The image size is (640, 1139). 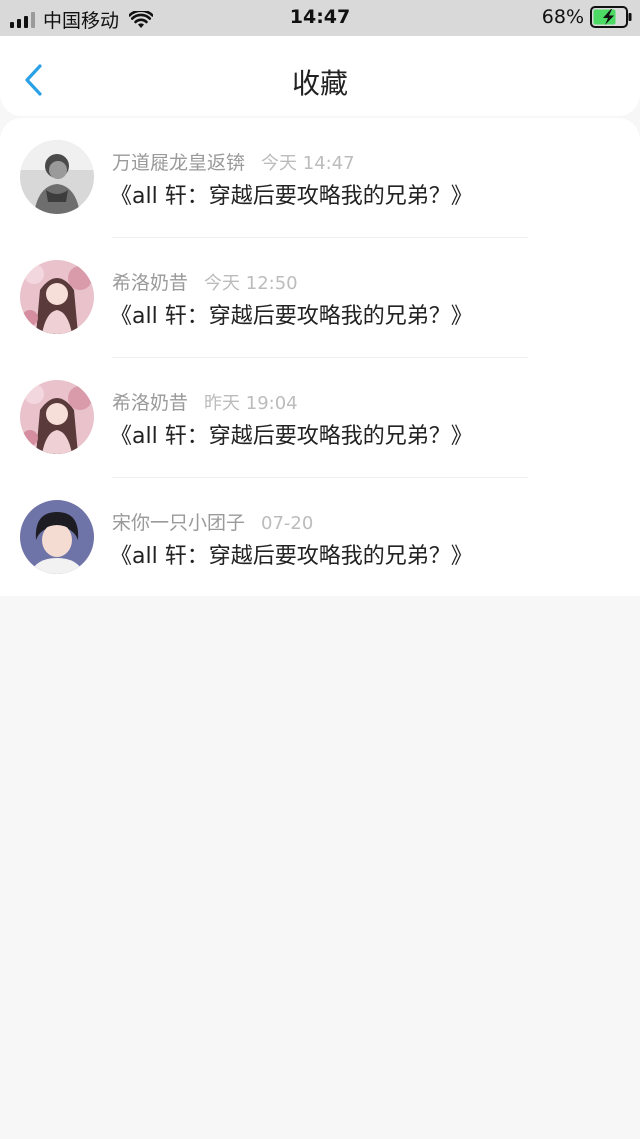 What do you see at coordinates (320, 298) in the screenshot?
I see `list-item: 希洛奶昔 今天 12:50 《all 轩：穿越后要攻略我的兄弟？》` at bounding box center [320, 298].